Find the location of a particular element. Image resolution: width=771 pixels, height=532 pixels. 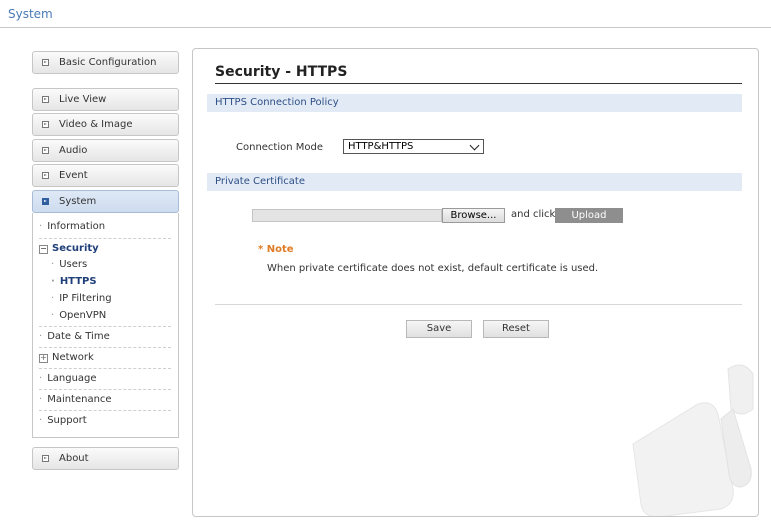

nav-label: System is located at coordinates (78, 201).